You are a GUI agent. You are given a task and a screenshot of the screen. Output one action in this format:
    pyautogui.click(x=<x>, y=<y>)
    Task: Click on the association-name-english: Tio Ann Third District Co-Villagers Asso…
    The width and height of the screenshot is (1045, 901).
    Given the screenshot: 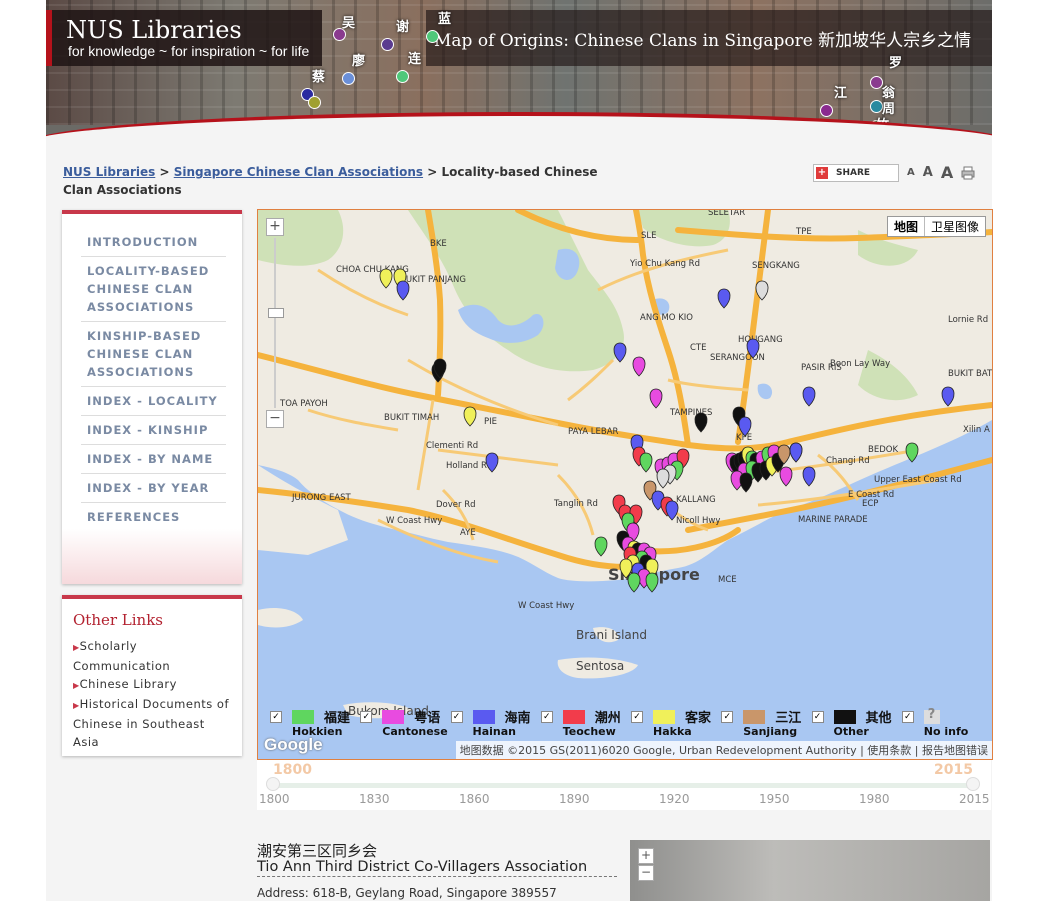 What is the action you would take?
    pyautogui.click(x=437, y=868)
    